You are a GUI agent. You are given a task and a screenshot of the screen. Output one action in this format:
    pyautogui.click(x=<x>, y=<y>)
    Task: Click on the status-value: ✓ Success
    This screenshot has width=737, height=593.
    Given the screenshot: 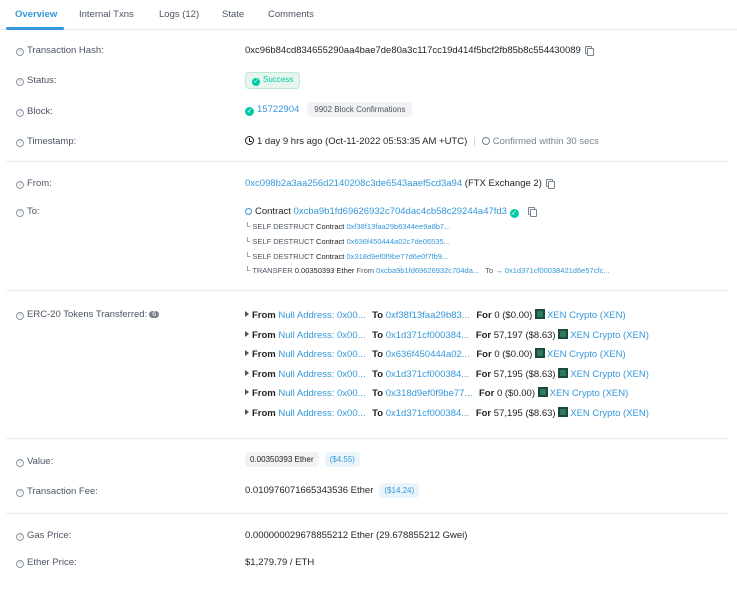 What is the action you would take?
    pyautogui.click(x=273, y=80)
    